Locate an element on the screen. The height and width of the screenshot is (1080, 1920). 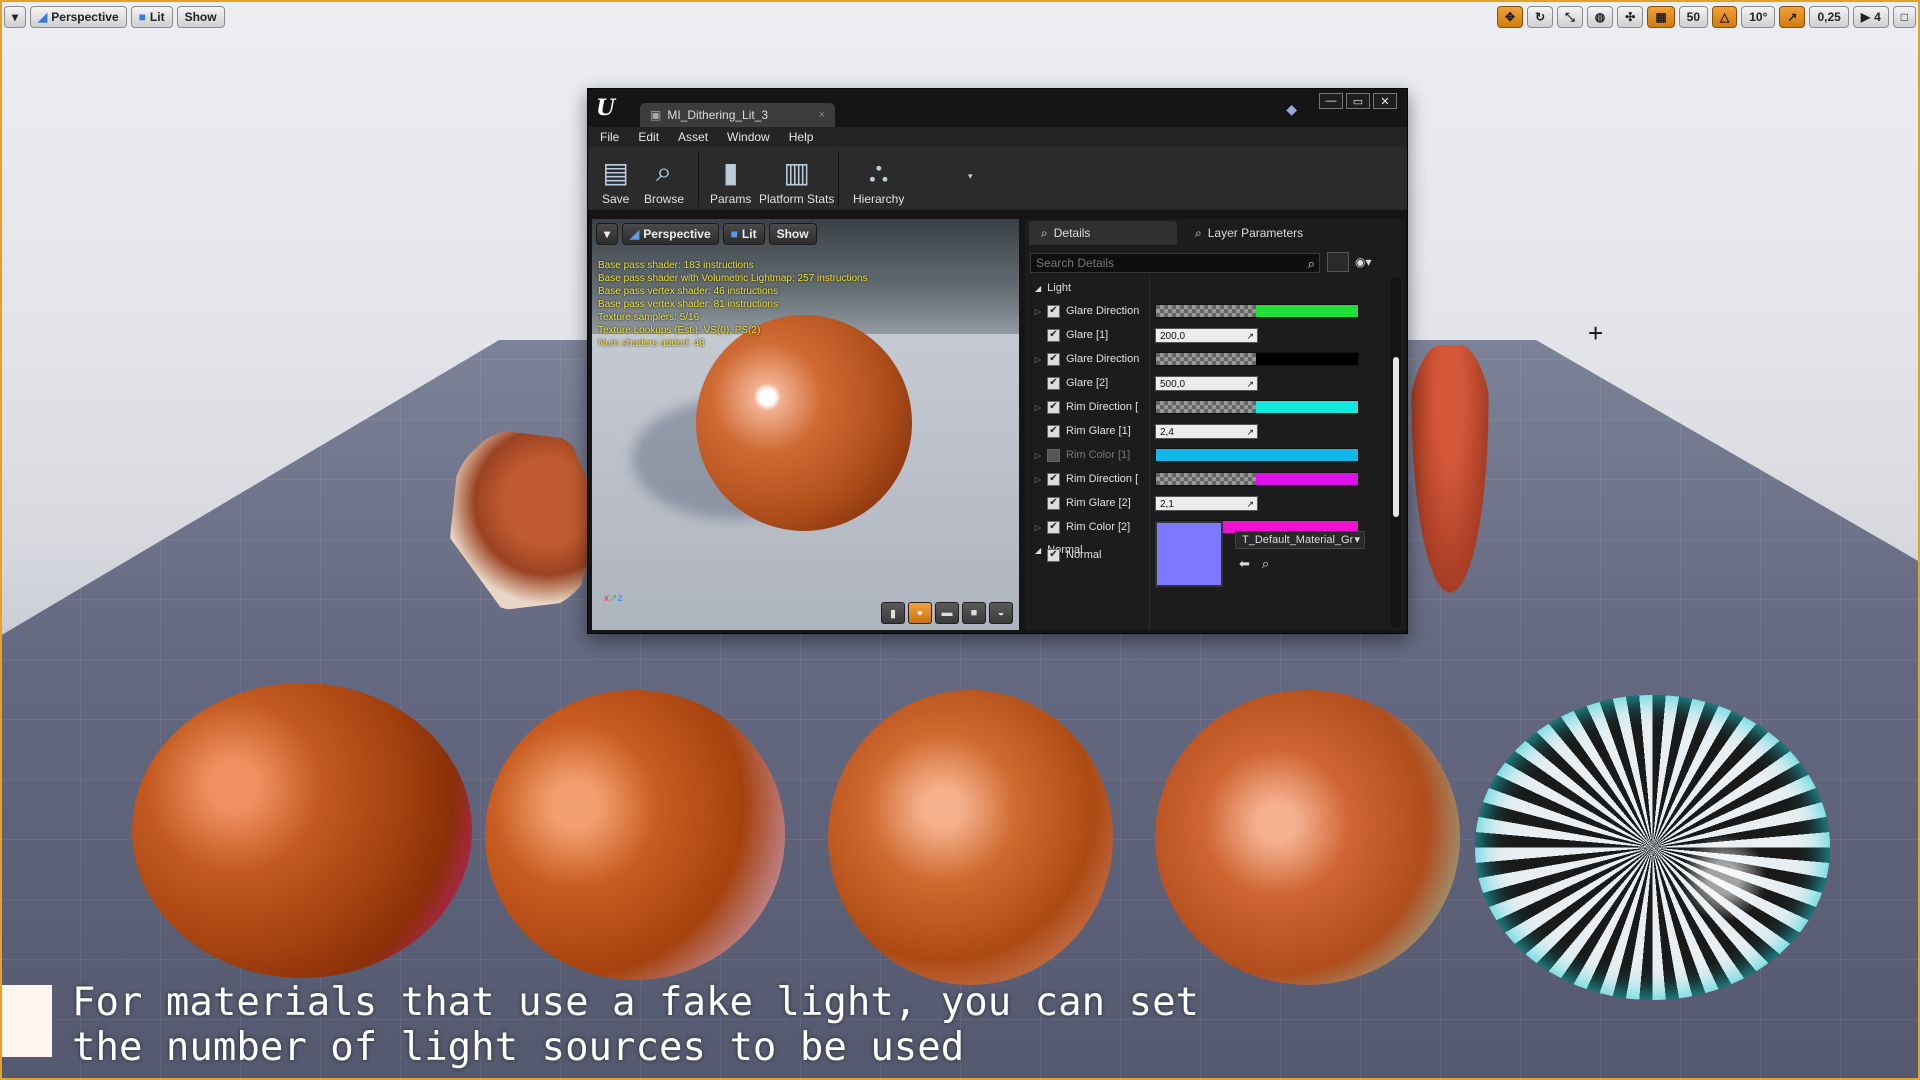
preview-options-button: ▾ is located at coordinates (607, 234).